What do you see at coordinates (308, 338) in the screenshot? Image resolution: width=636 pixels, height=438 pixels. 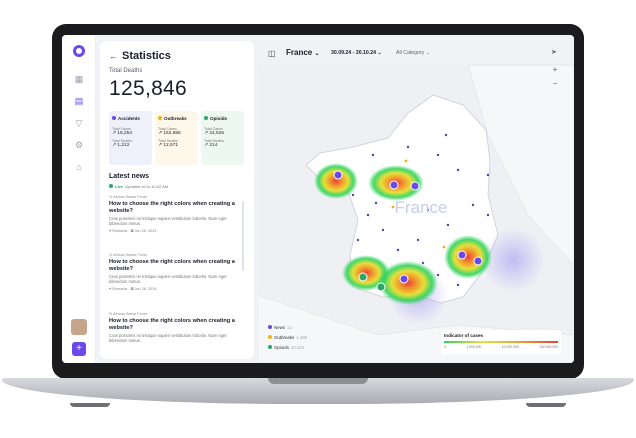 I see `legend-item-outbreaks: Outbreaks 1,485` at bounding box center [308, 338].